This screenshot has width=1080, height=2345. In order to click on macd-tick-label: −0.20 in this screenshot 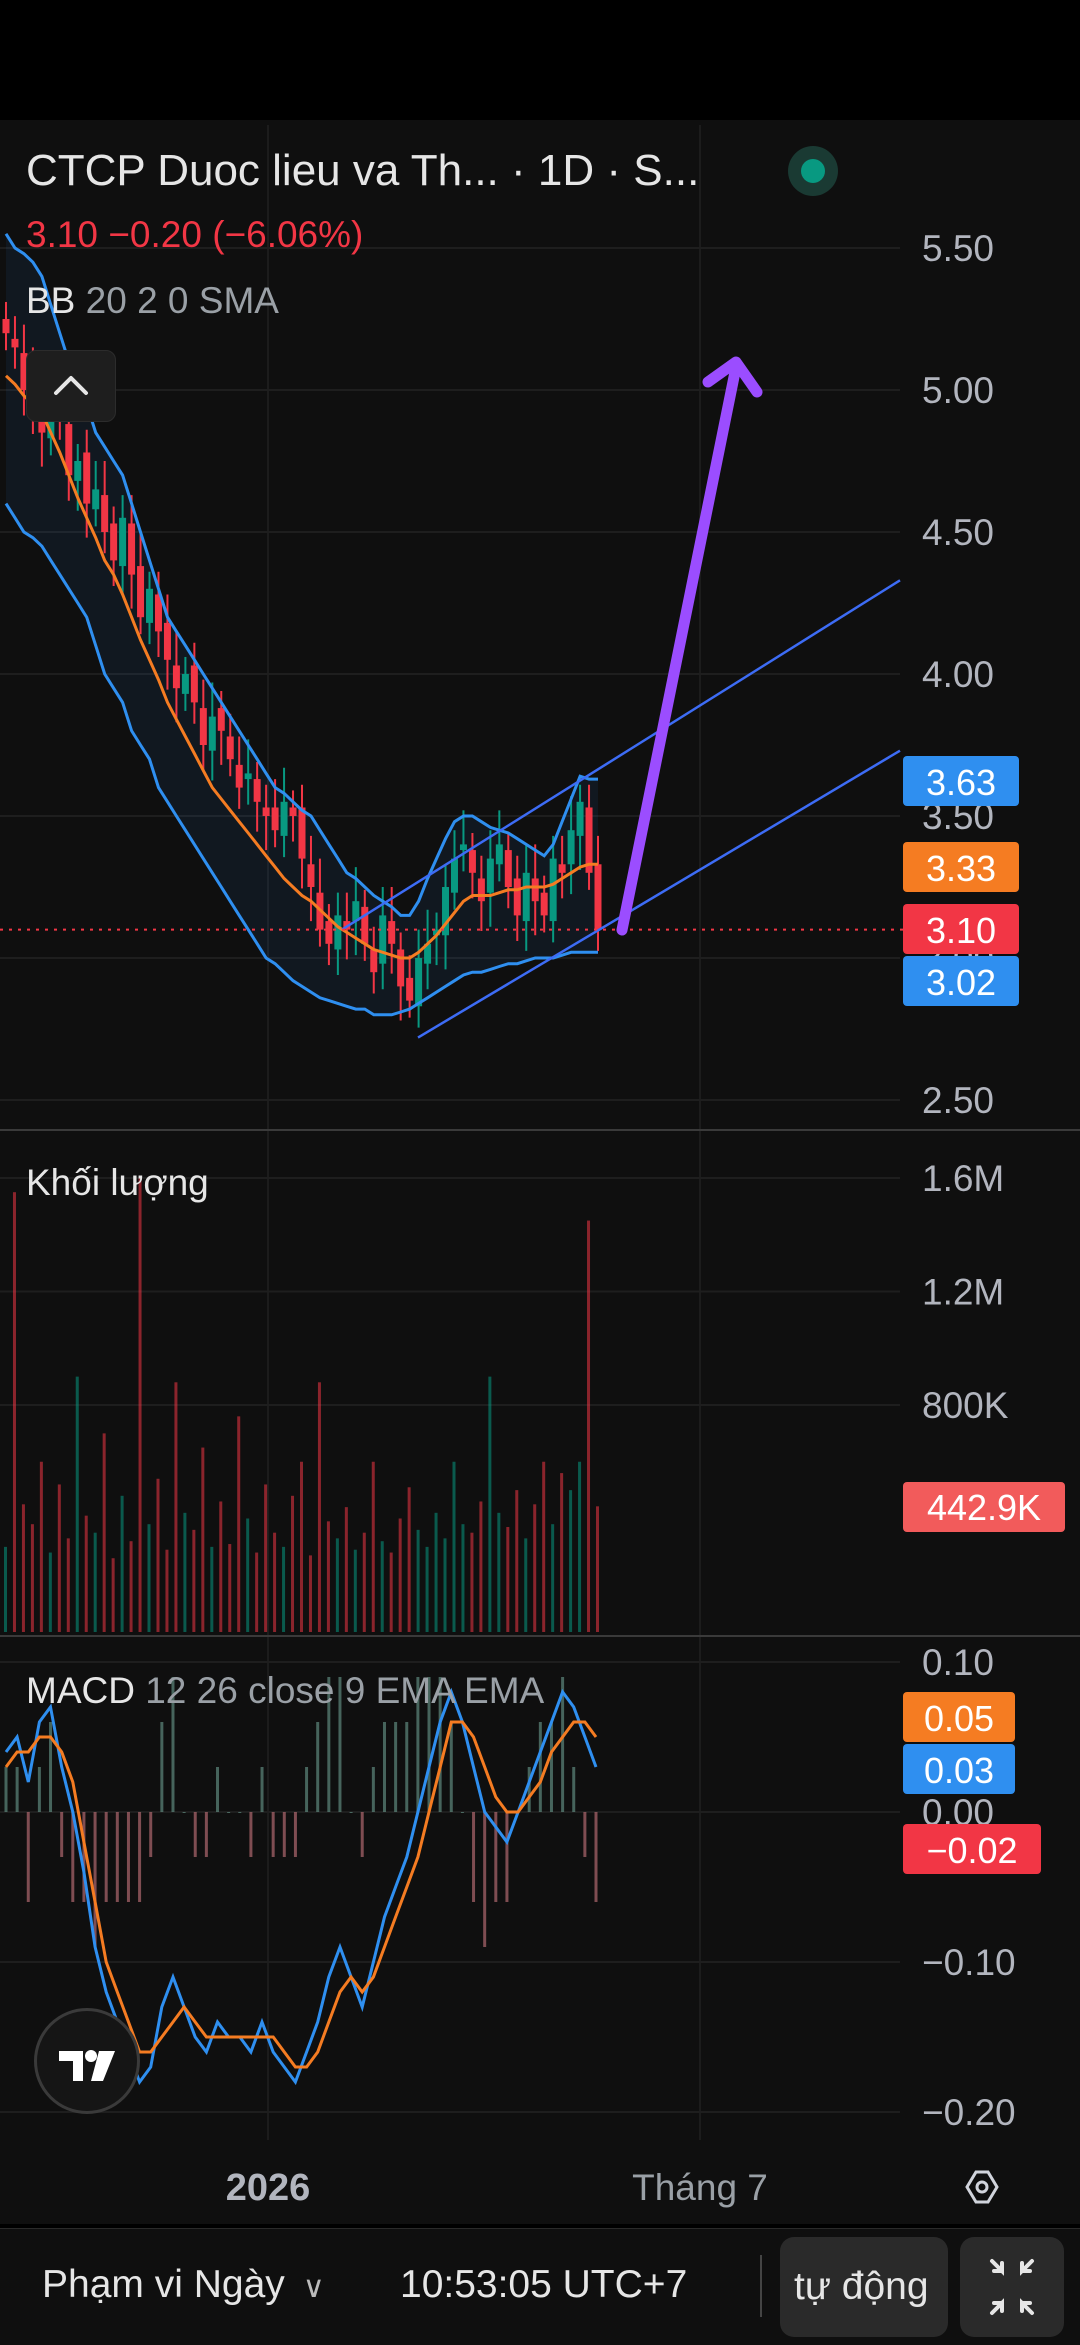, I will do `click(969, 2112)`.